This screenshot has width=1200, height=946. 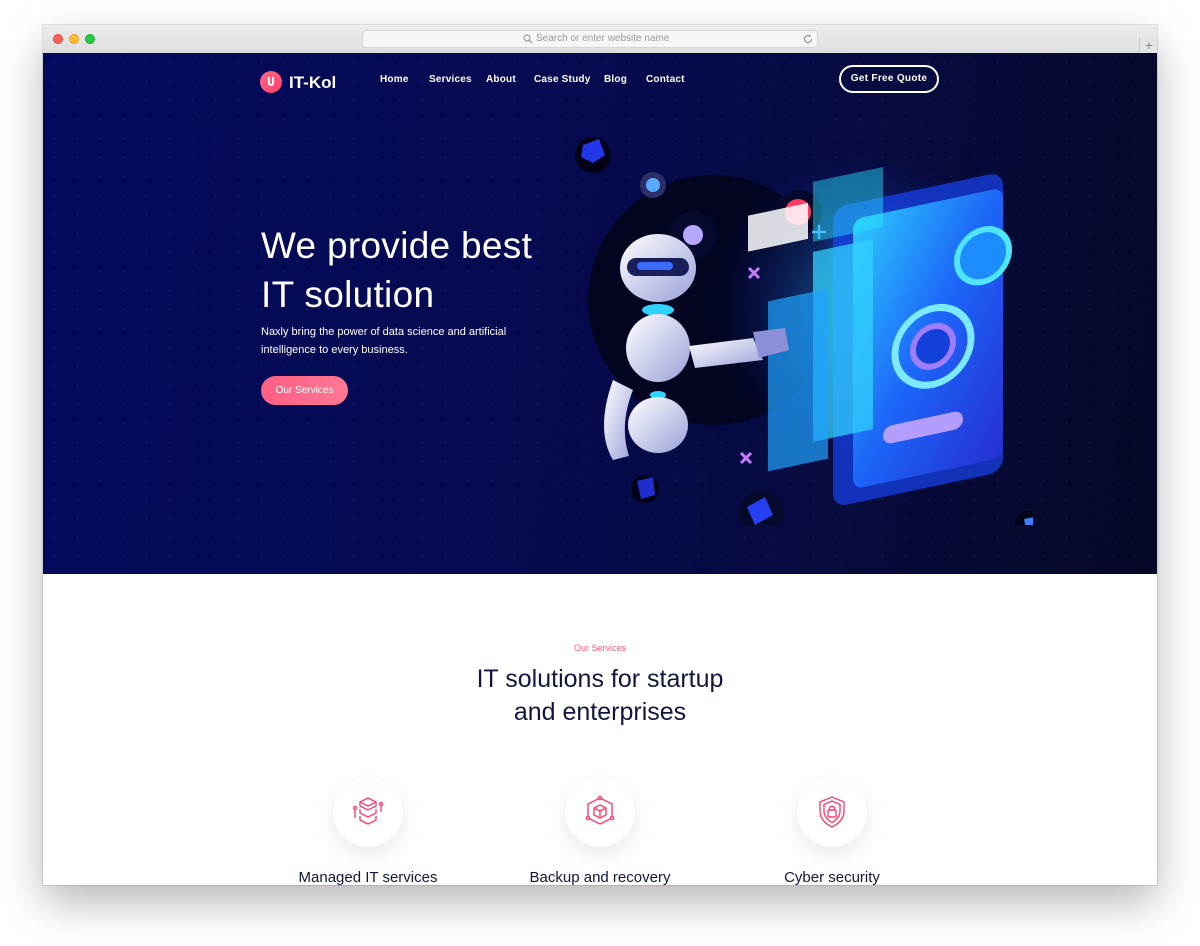 I want to click on cube-network-icon, so click(x=600, y=810).